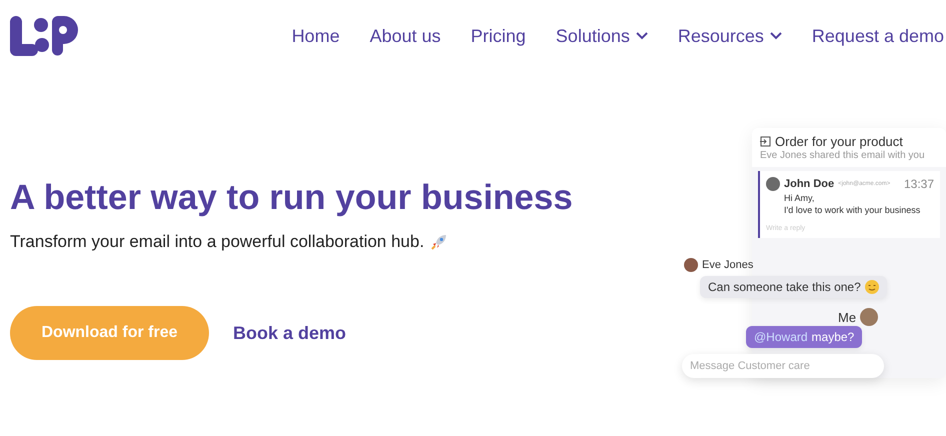 This screenshot has height=436, width=946. What do you see at coordinates (793, 287) in the screenshot?
I see `chat-bubble: Can someone take this one?` at bounding box center [793, 287].